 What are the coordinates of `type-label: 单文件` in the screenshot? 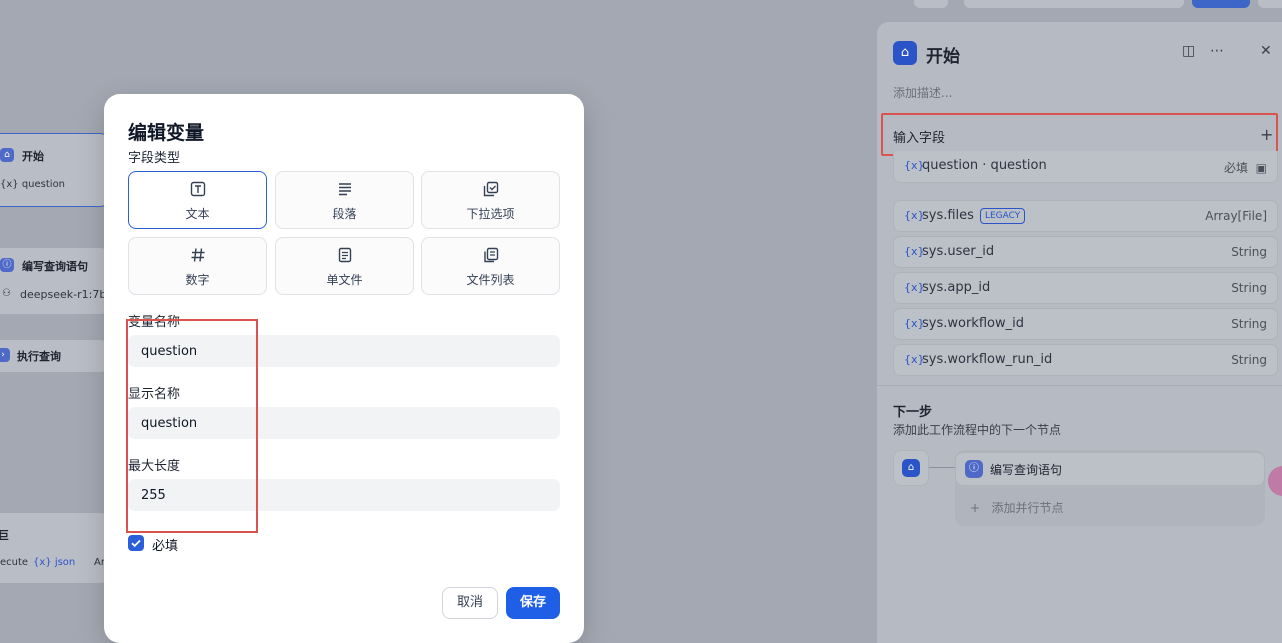 It's located at (344, 280).